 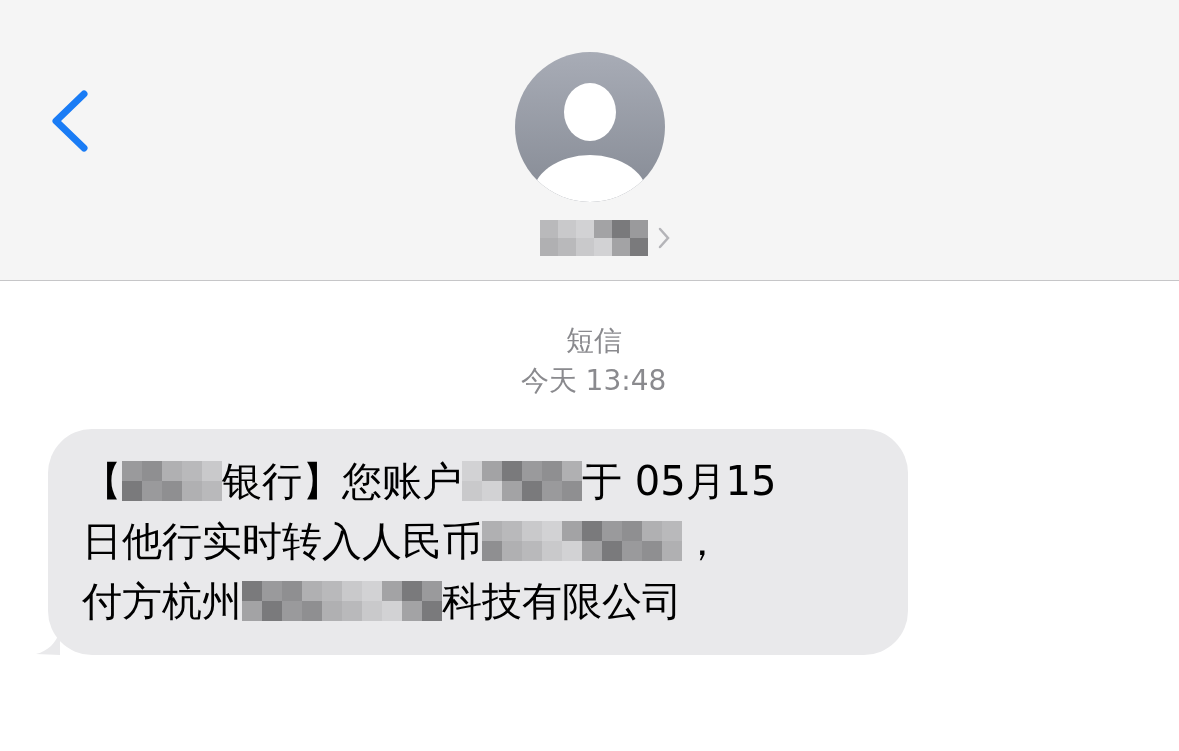 I want to click on message-text: ，, so click(x=702, y=541).